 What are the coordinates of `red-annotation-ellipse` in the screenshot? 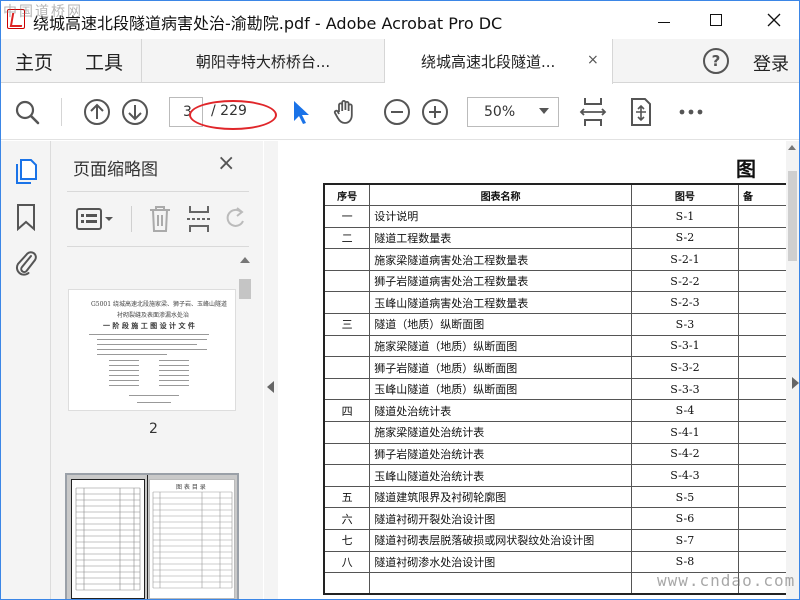 It's located at (233, 115).